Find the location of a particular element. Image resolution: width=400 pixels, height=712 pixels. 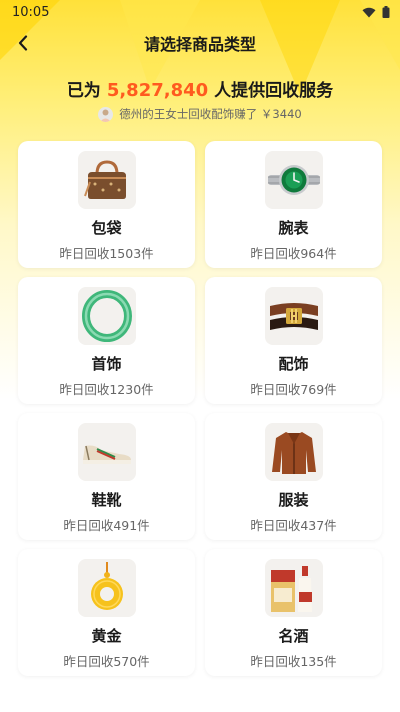

category-yesterday-count: 昨日回收1503件 is located at coordinates (106, 253).